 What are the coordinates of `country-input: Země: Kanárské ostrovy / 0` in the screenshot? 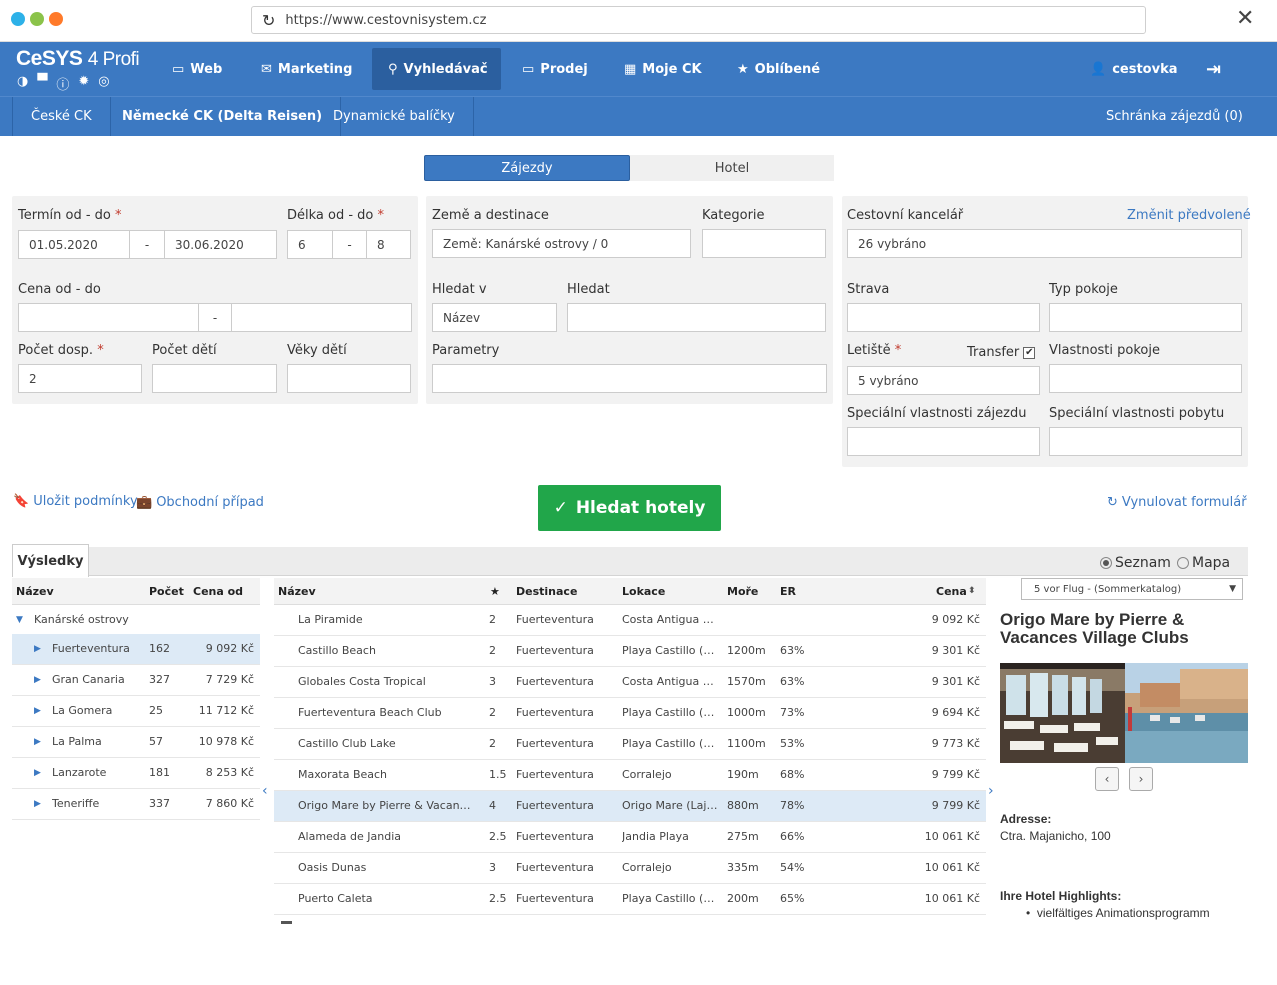 It's located at (561, 243).